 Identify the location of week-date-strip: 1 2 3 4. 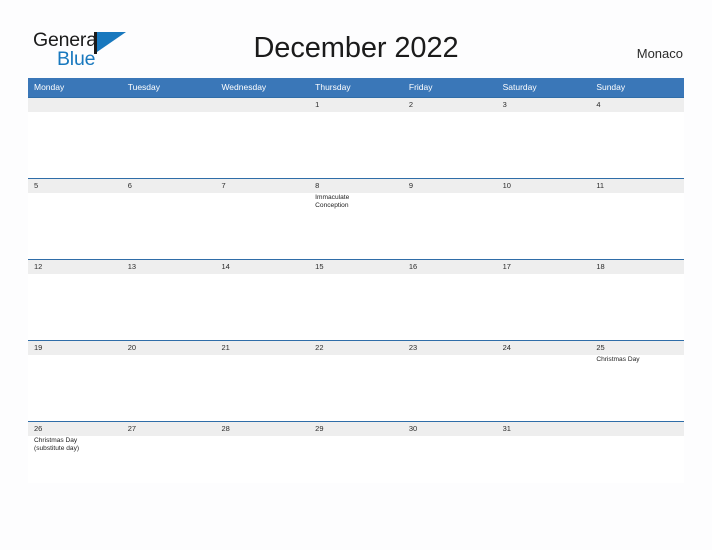
(356, 105).